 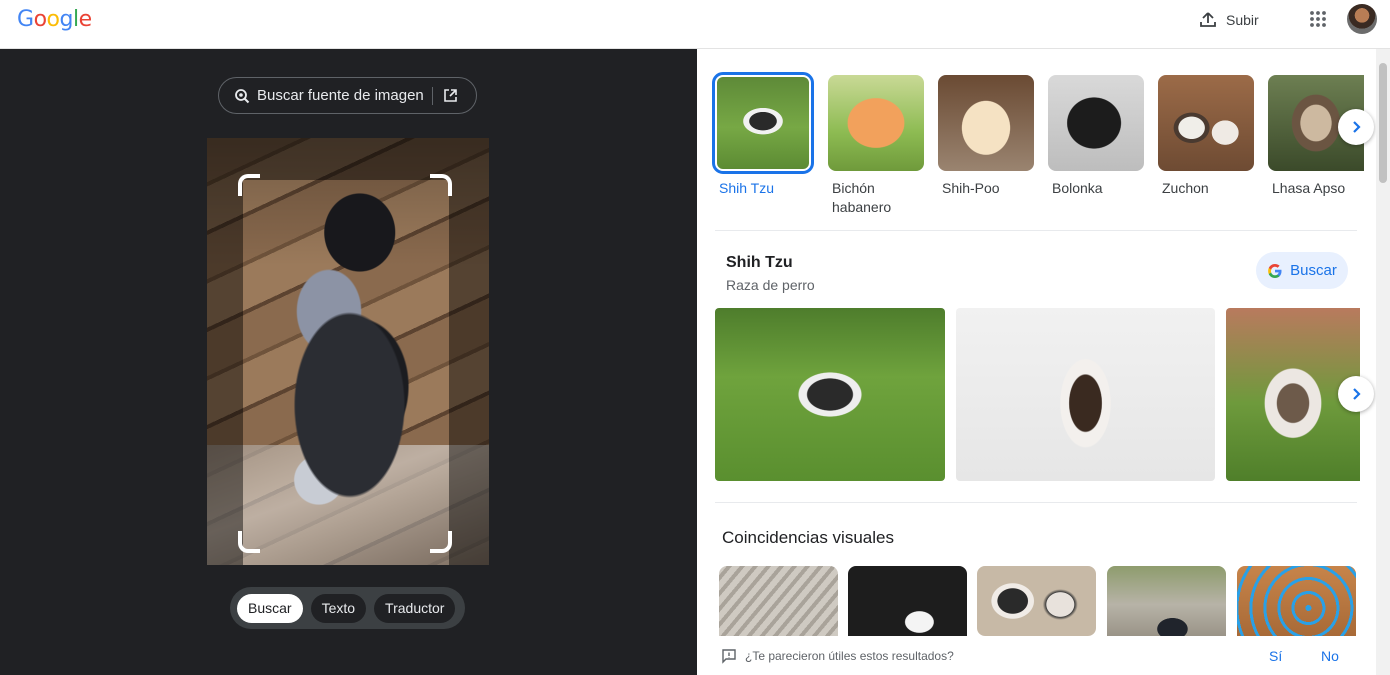 I want to click on search-entity-label: Buscar, so click(x=1313, y=270).